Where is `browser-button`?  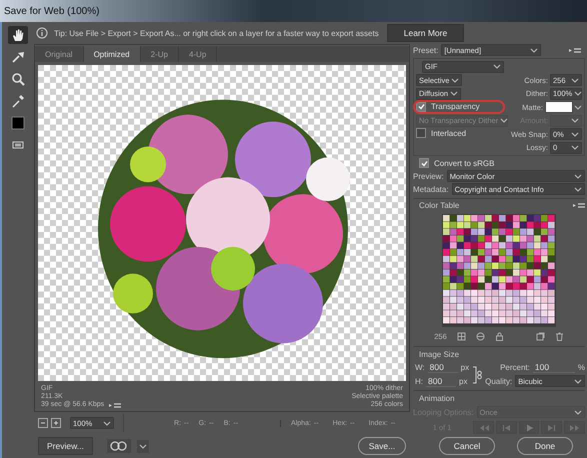
browser-button is located at coordinates (118, 446).